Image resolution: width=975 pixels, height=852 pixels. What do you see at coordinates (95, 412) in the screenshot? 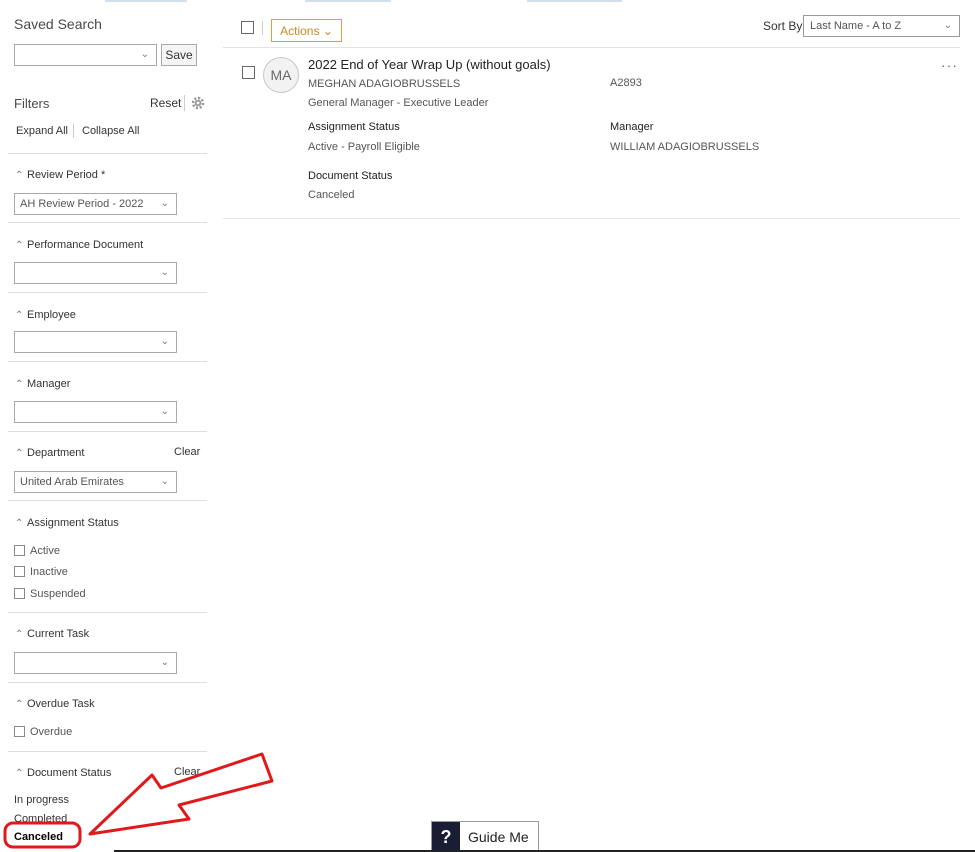
I see `manager-dropdown: ⌄` at bounding box center [95, 412].